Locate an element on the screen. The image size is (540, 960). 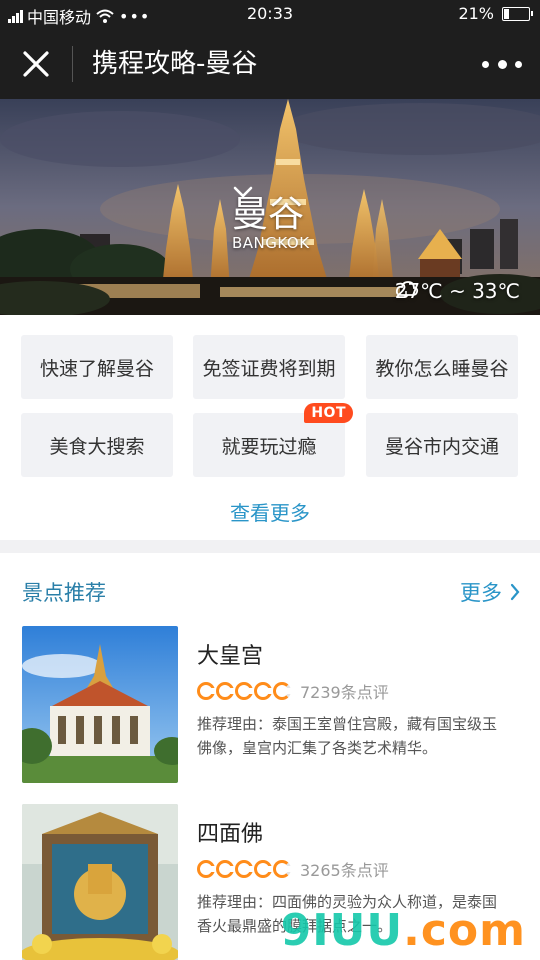
tag-fun: 就要玩过瘾 HOT is located at coordinates (273, 440).